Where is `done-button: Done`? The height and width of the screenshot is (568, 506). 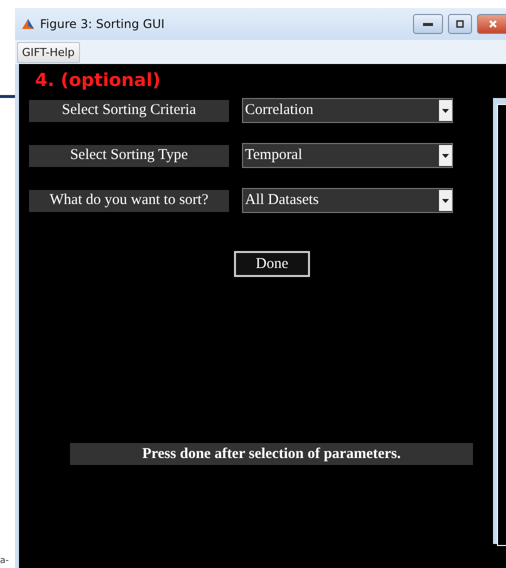 done-button: Done is located at coordinates (272, 264).